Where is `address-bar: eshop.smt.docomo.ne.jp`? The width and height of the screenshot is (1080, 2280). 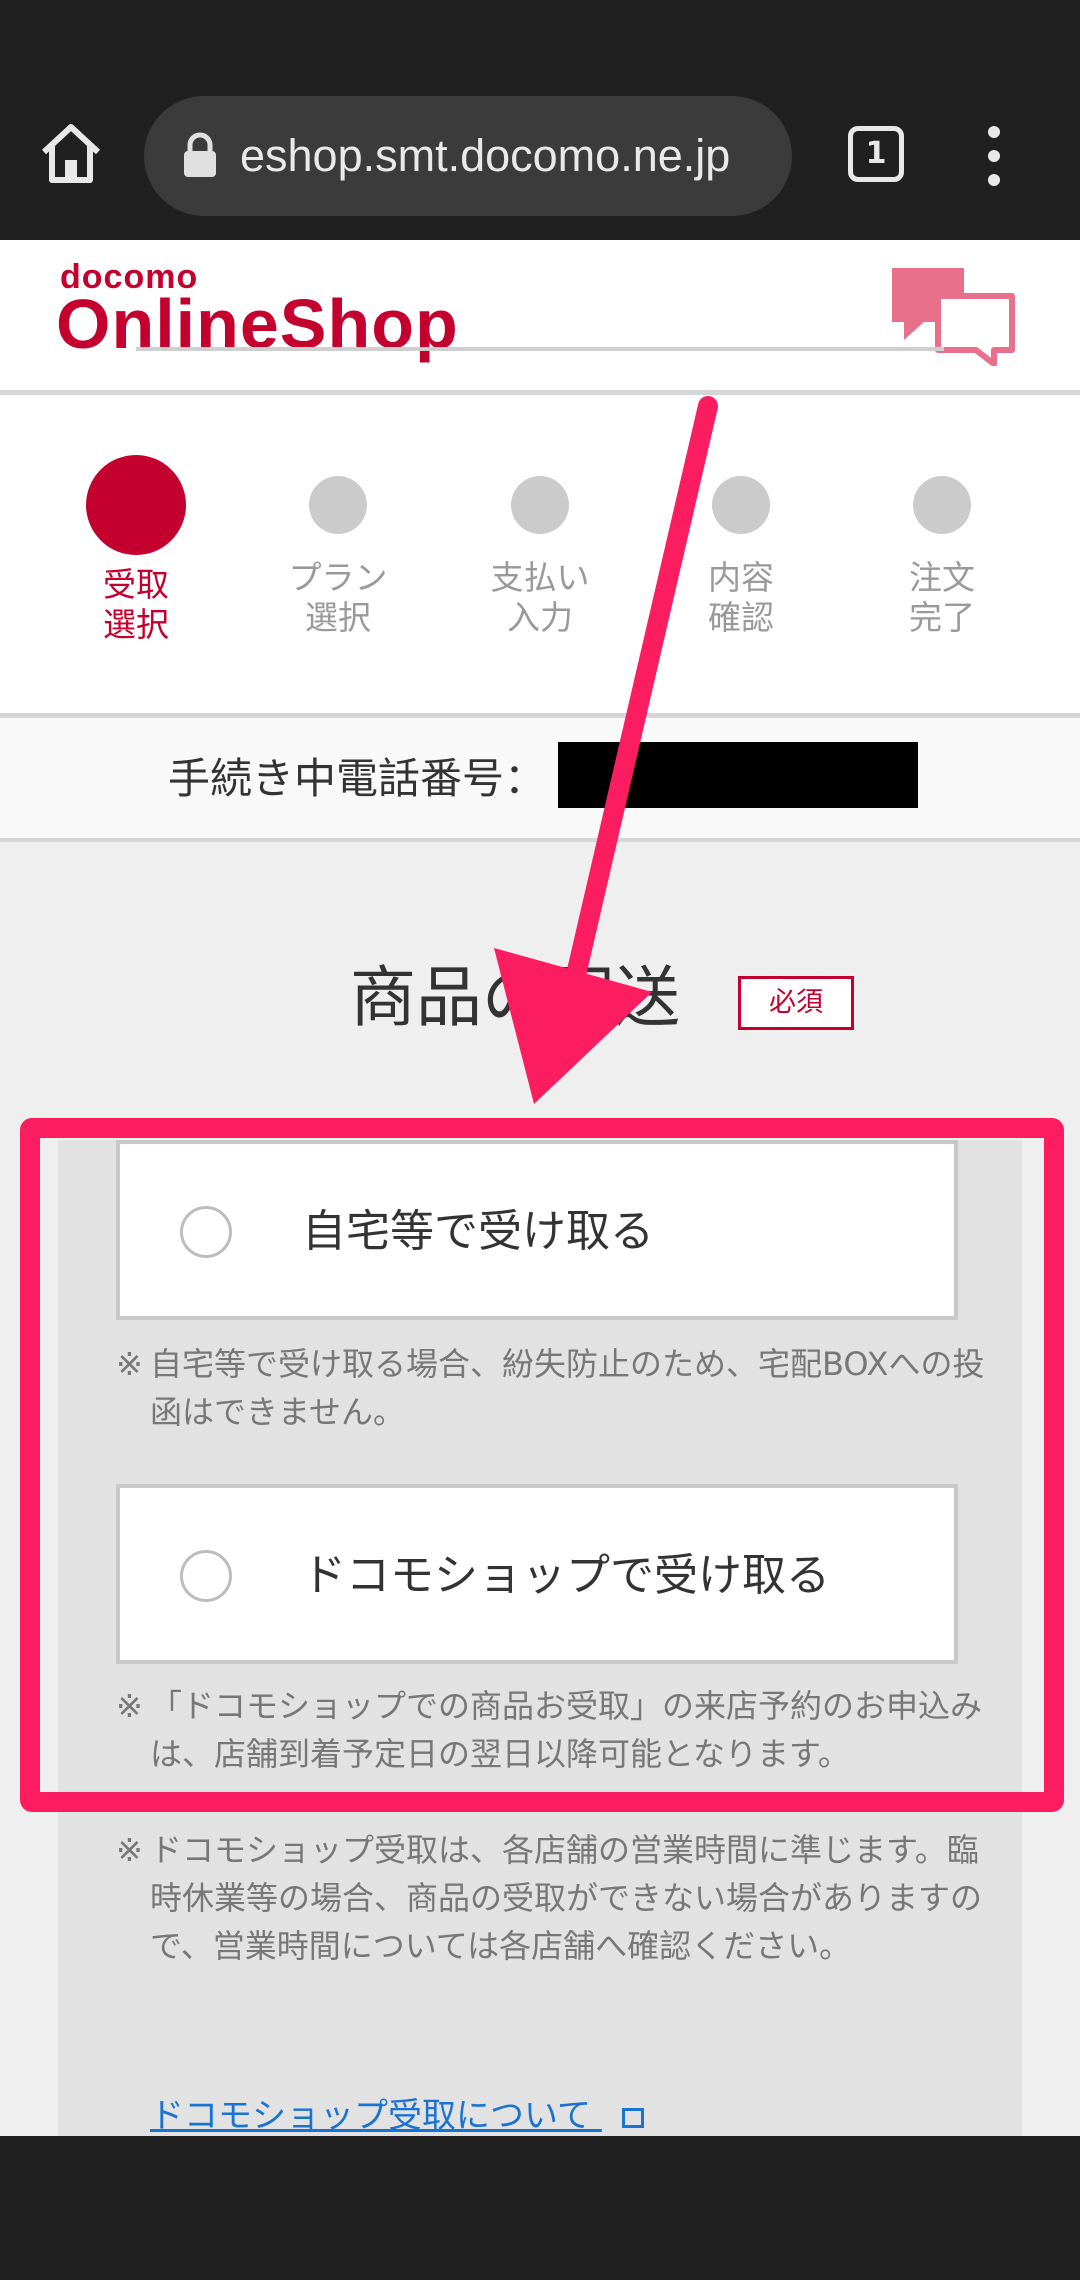 address-bar: eshop.smt.docomo.ne.jp is located at coordinates (468, 156).